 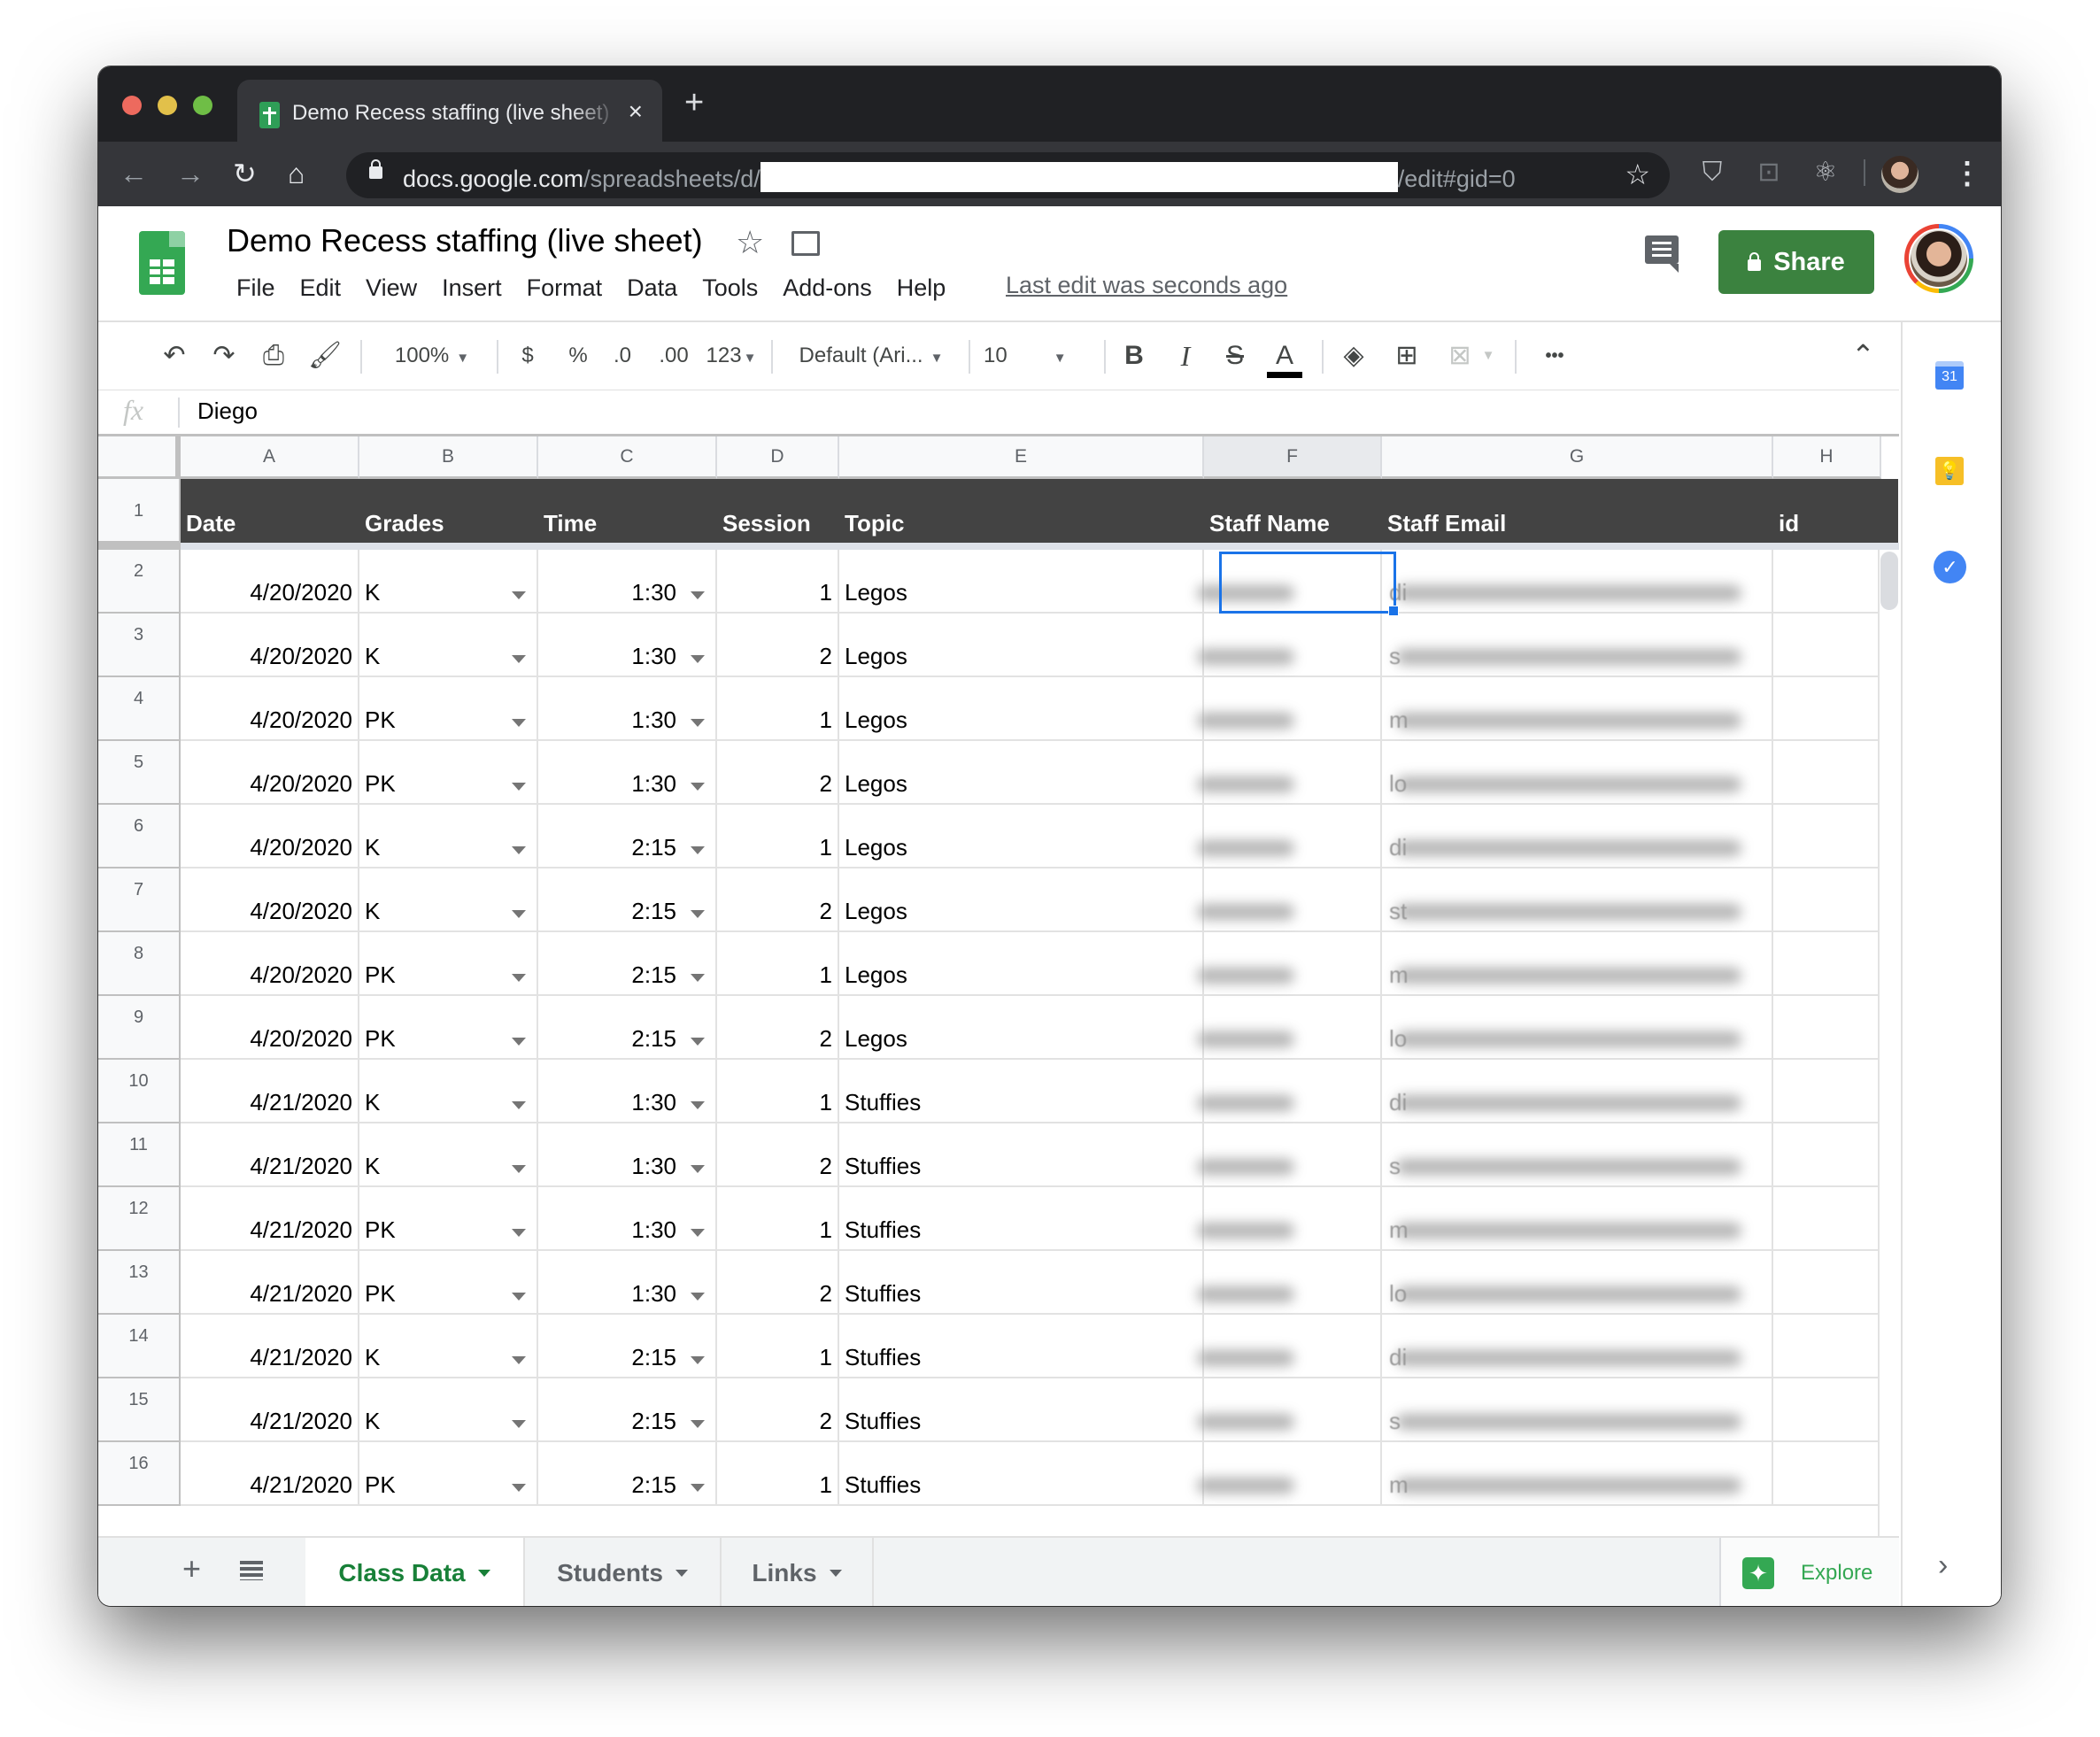 I want to click on menu-edit: Edit, so click(x=321, y=287).